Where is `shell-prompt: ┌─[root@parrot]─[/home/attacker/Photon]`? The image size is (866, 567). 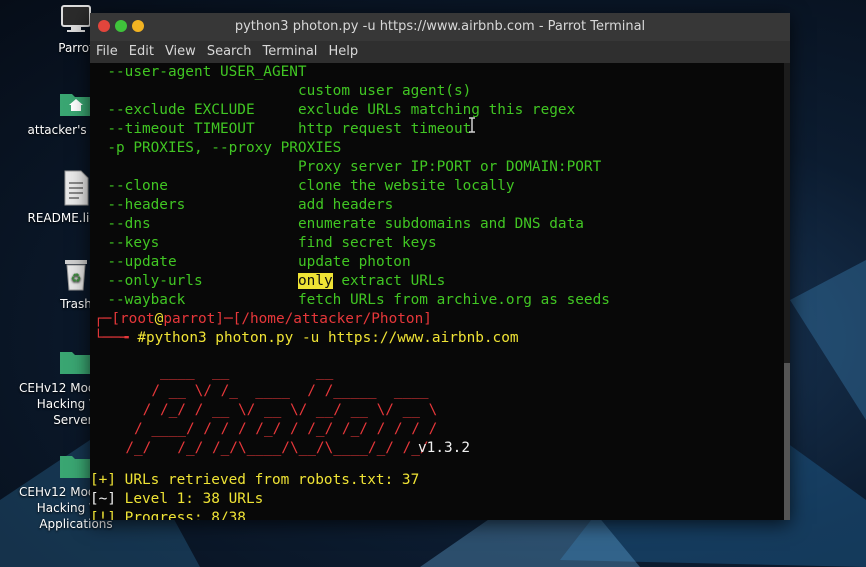
shell-prompt: ┌─[root@parrot]─[/home/attacker/Photon] is located at coordinates (263, 319).